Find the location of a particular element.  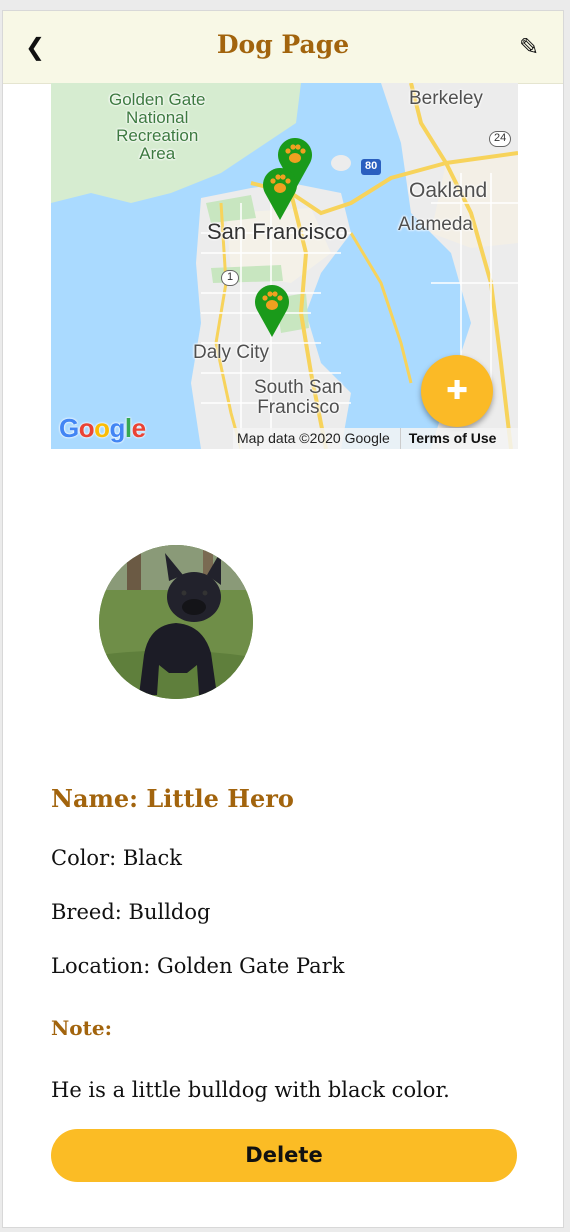

google-logo-letter: g is located at coordinates (117, 428).